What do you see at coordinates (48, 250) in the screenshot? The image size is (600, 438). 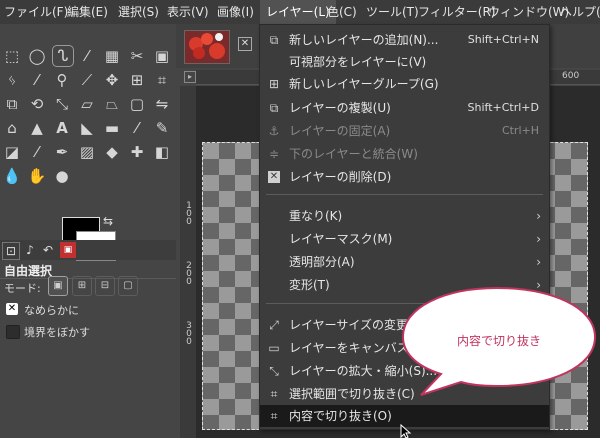 I see `undo-history-tab-icon: ↶` at bounding box center [48, 250].